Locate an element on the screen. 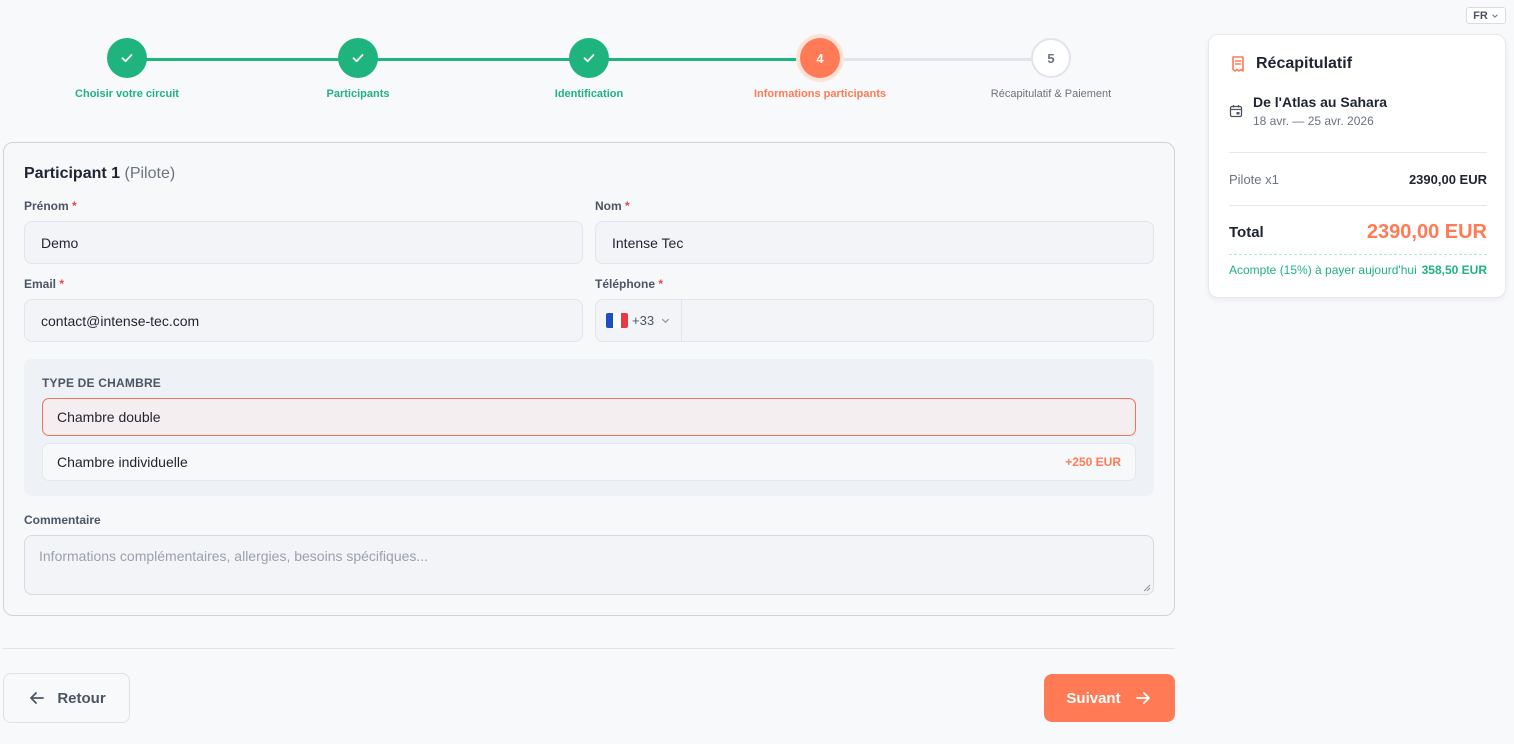  step-2-circle is located at coordinates (358, 58).